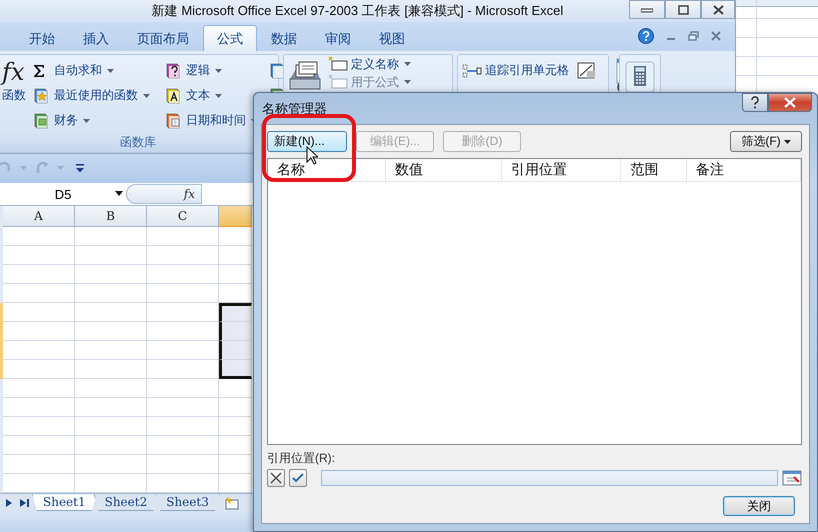  I want to click on ribbon-menu-button: 文本, so click(198, 95).